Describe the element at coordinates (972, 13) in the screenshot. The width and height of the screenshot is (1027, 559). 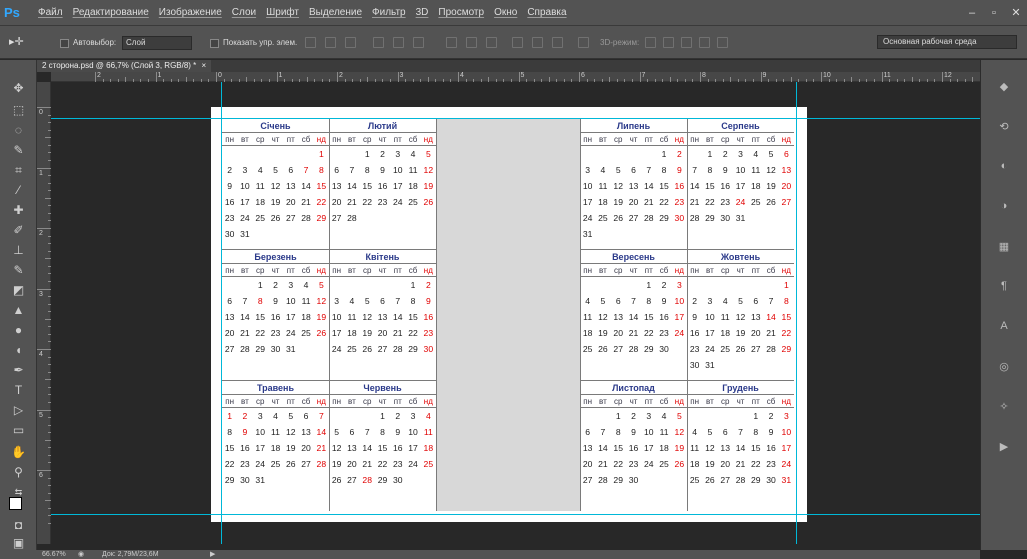
I see `minimize-button: –` at that location.